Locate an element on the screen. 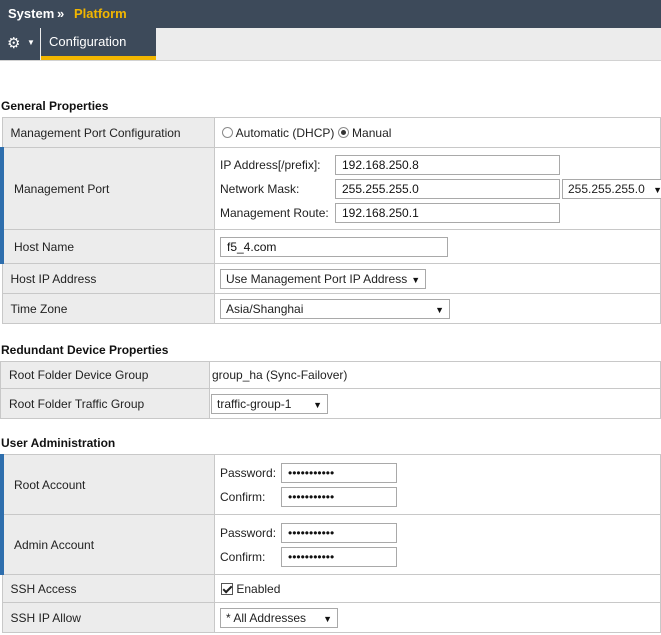 This screenshot has height=635, width=661. device-group-label: Root Folder Device Group is located at coordinates (105, 375).